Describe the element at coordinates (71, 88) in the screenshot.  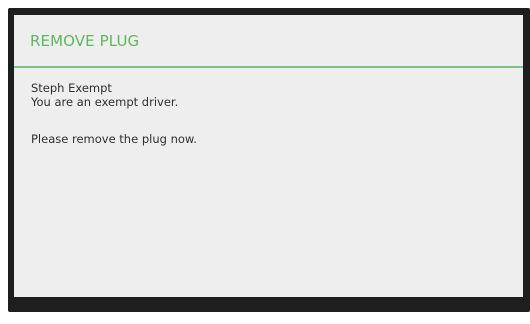
I see `driver-name: Steph Exempt` at that location.